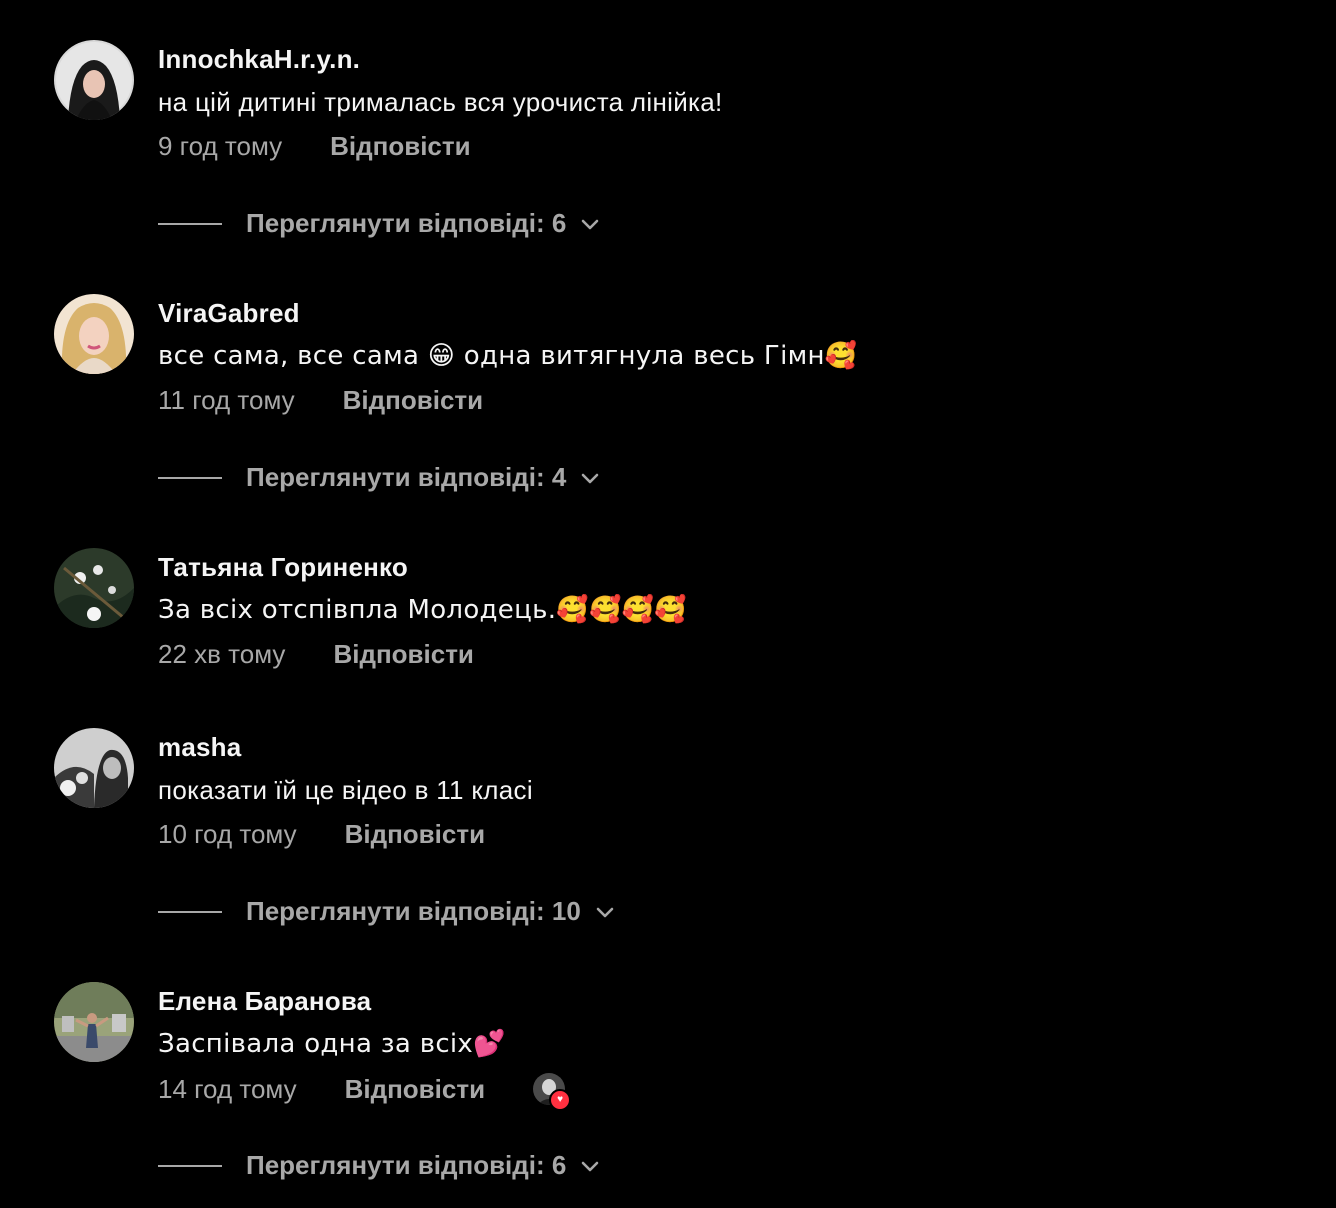  What do you see at coordinates (227, 834) in the screenshot?
I see `comment-time: 10 год тому` at bounding box center [227, 834].